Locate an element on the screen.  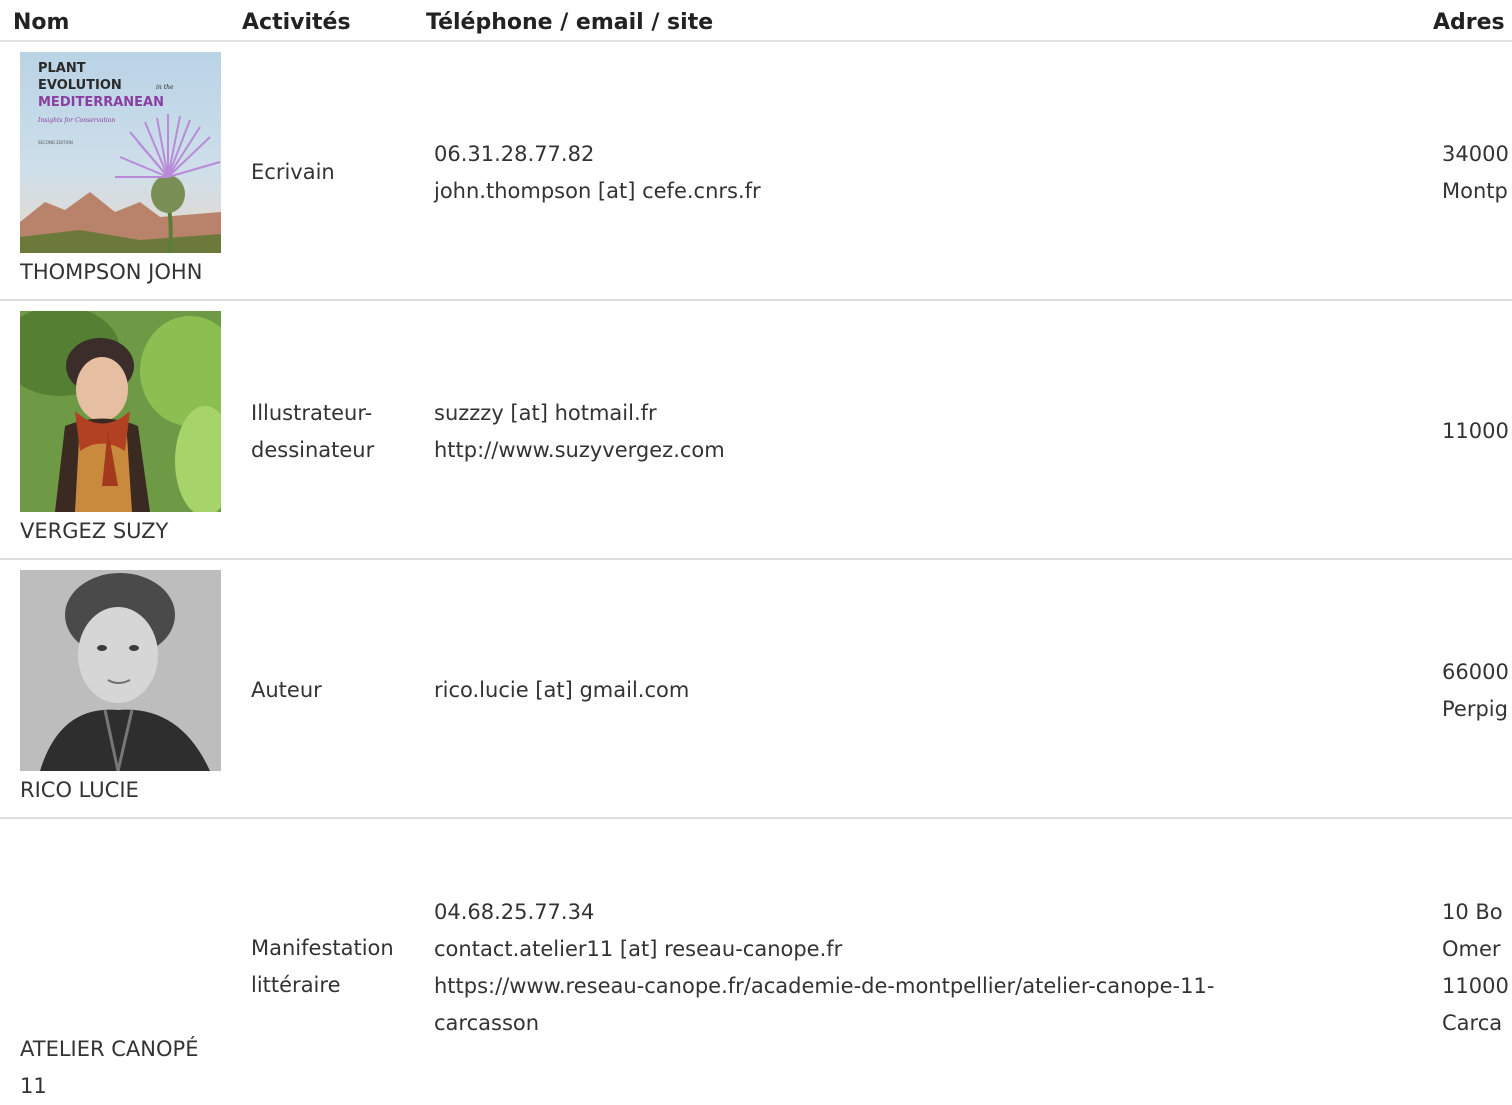
name-line: ATELIER CANOPÉ is located at coordinates (109, 1049).